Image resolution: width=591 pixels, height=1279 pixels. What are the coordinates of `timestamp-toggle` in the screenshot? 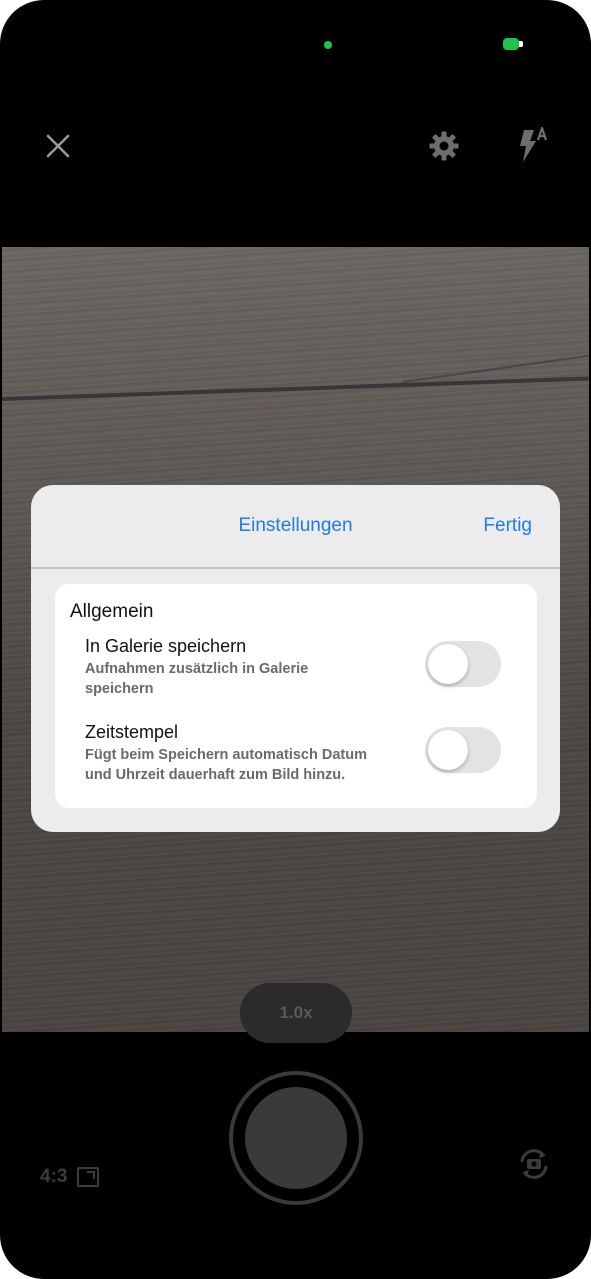 It's located at (463, 750).